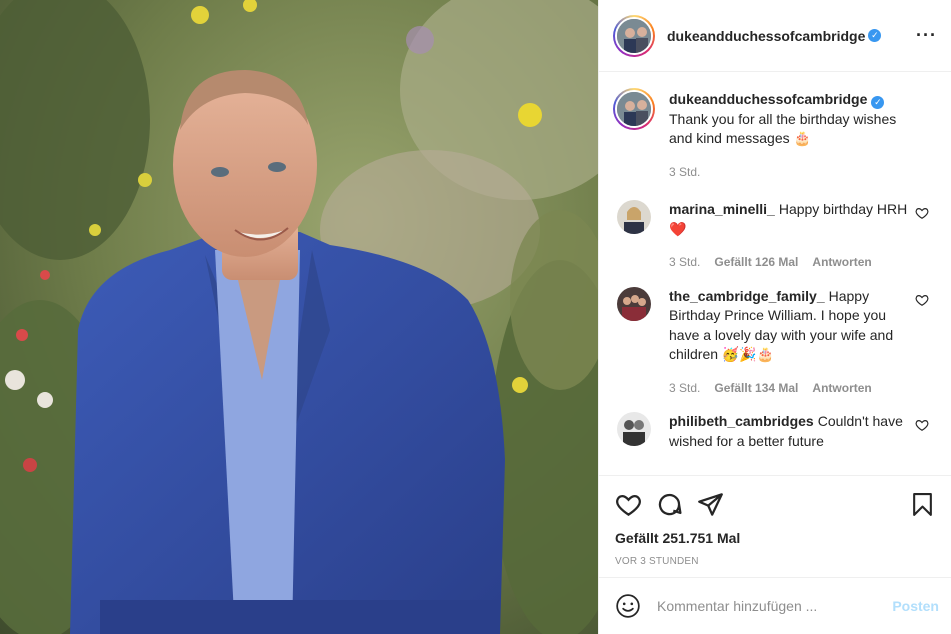 This screenshot has width=951, height=634. Describe the element at coordinates (756, 263) in the screenshot. I see `comment-likes: Gefällt 126 Mal` at that location.